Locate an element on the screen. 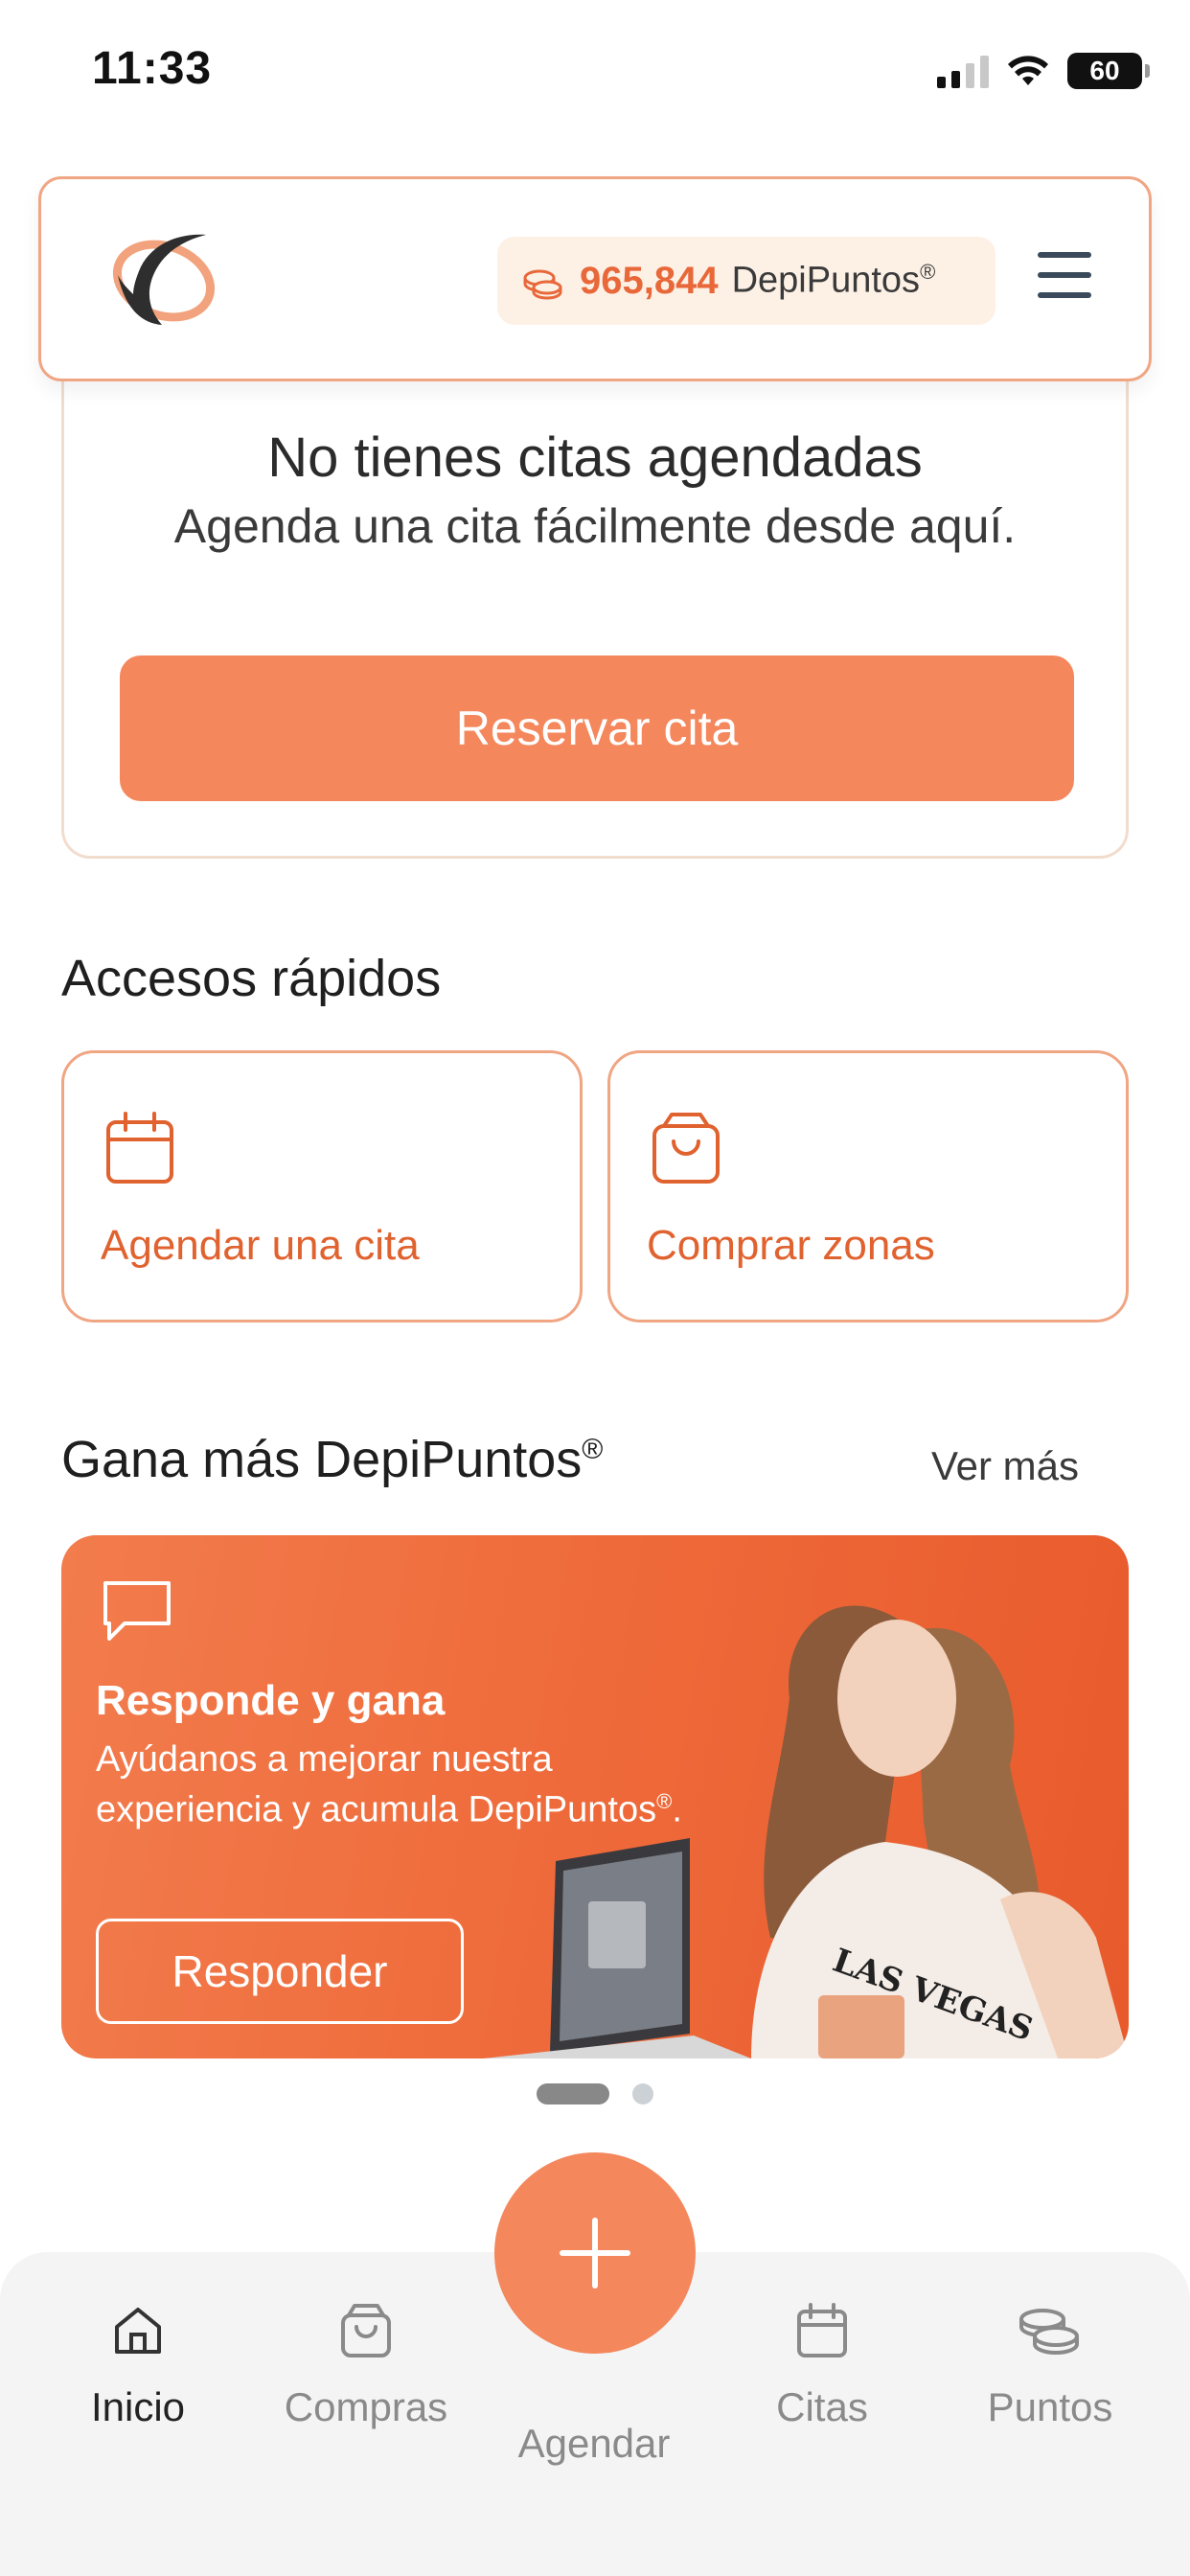 The image size is (1190, 2576). nav-item-inicio: Inicio is located at coordinates (138, 2366).